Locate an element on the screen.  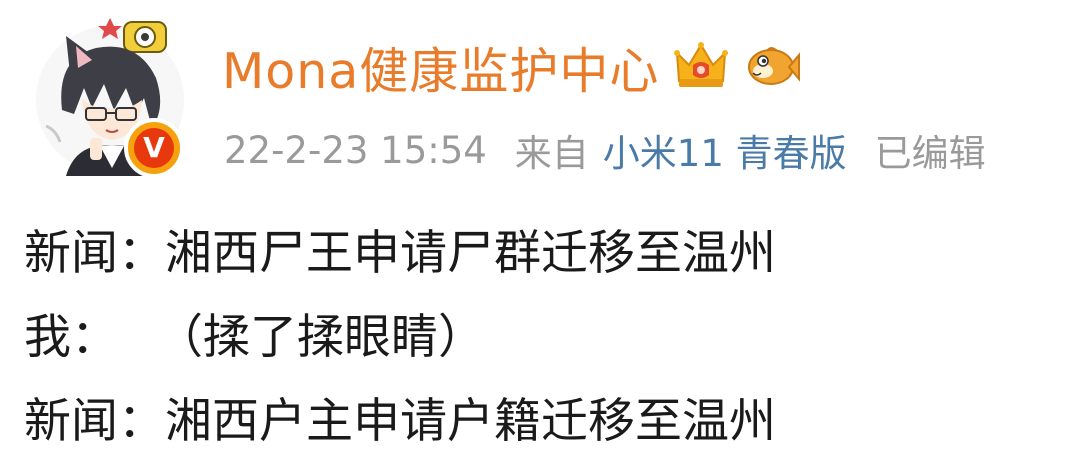
device-link: 小米11 青春版 is located at coordinates (725, 150).